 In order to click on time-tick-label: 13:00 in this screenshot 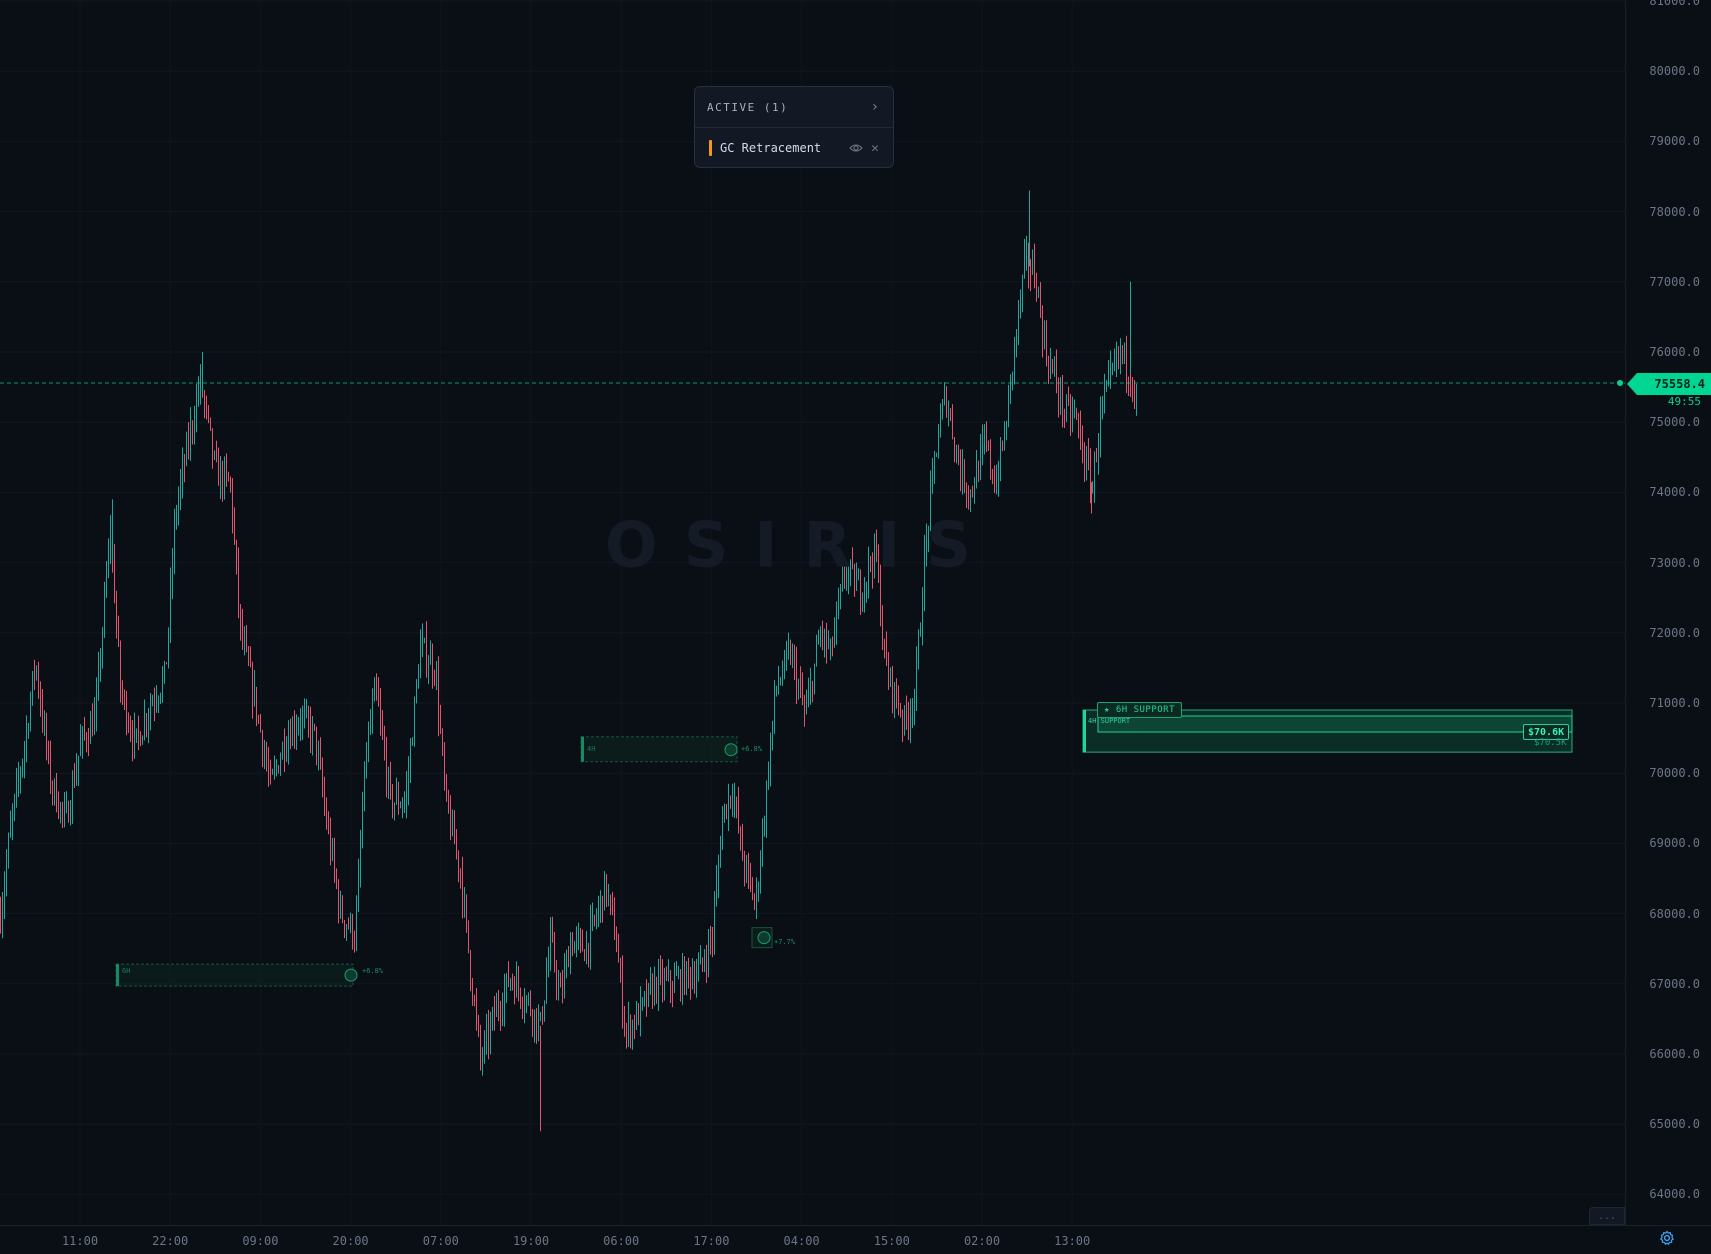, I will do `click(1072, 1241)`.